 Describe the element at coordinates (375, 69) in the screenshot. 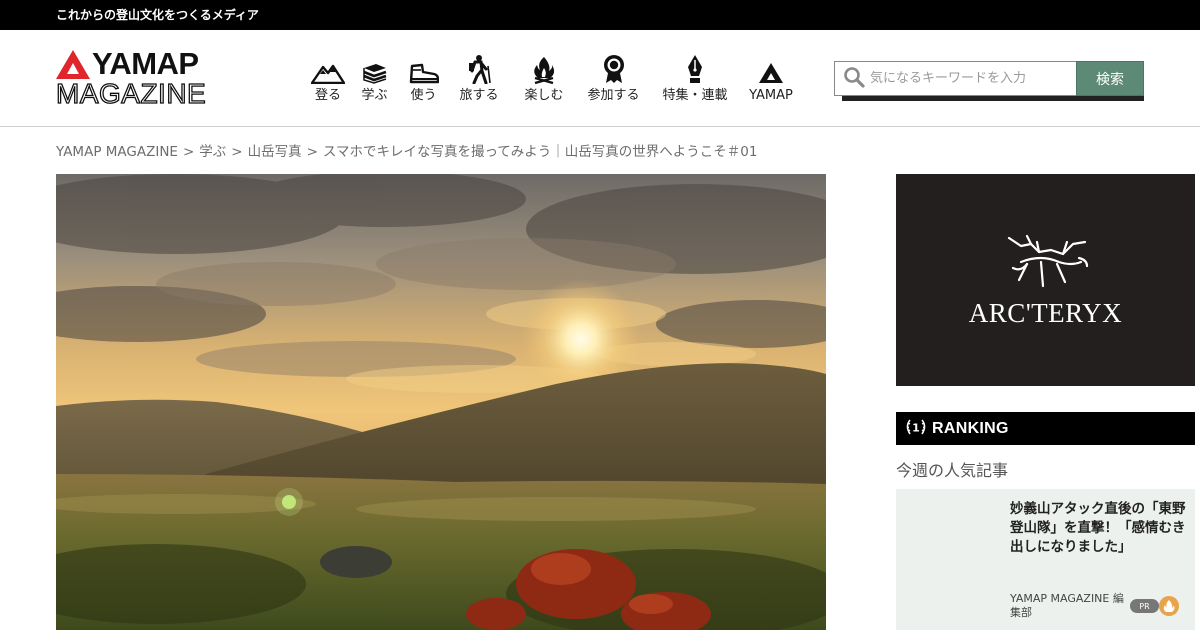

I see `book-icon` at that location.